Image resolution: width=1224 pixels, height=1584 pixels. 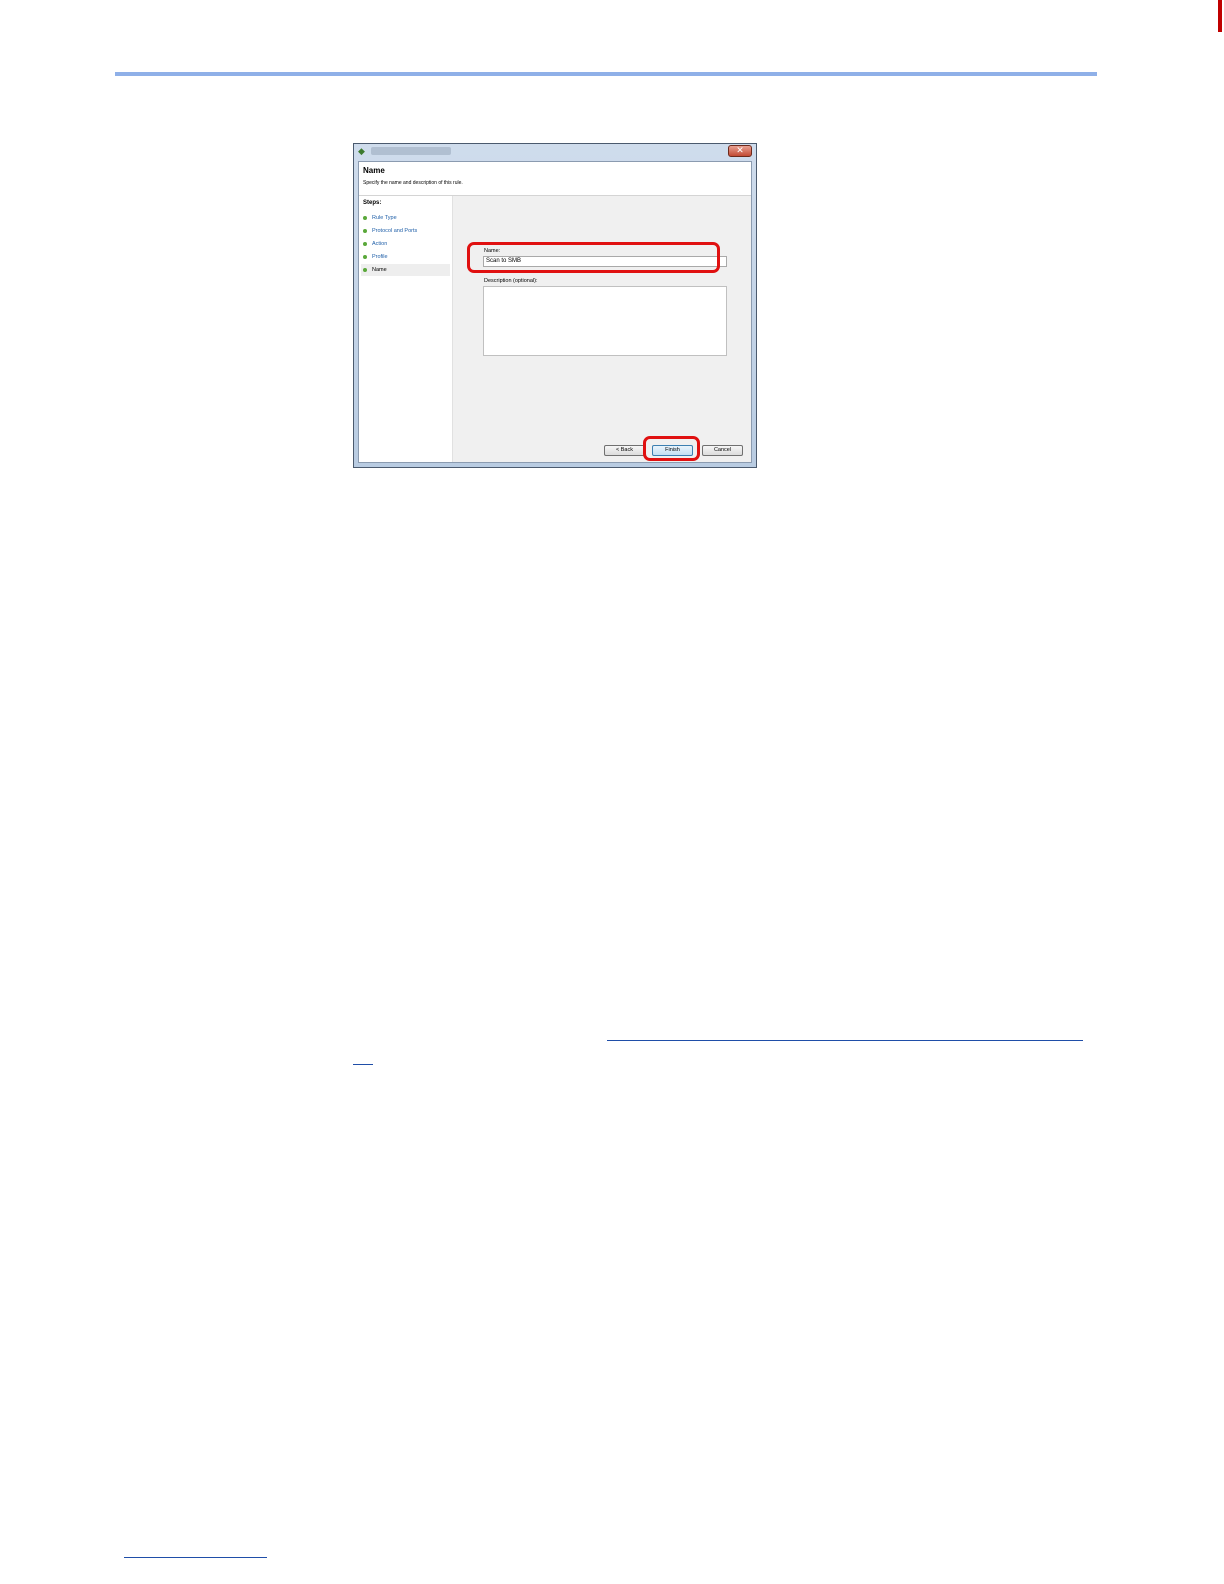 What do you see at coordinates (361, 151) in the screenshot?
I see `firewall-icon: ◆` at bounding box center [361, 151].